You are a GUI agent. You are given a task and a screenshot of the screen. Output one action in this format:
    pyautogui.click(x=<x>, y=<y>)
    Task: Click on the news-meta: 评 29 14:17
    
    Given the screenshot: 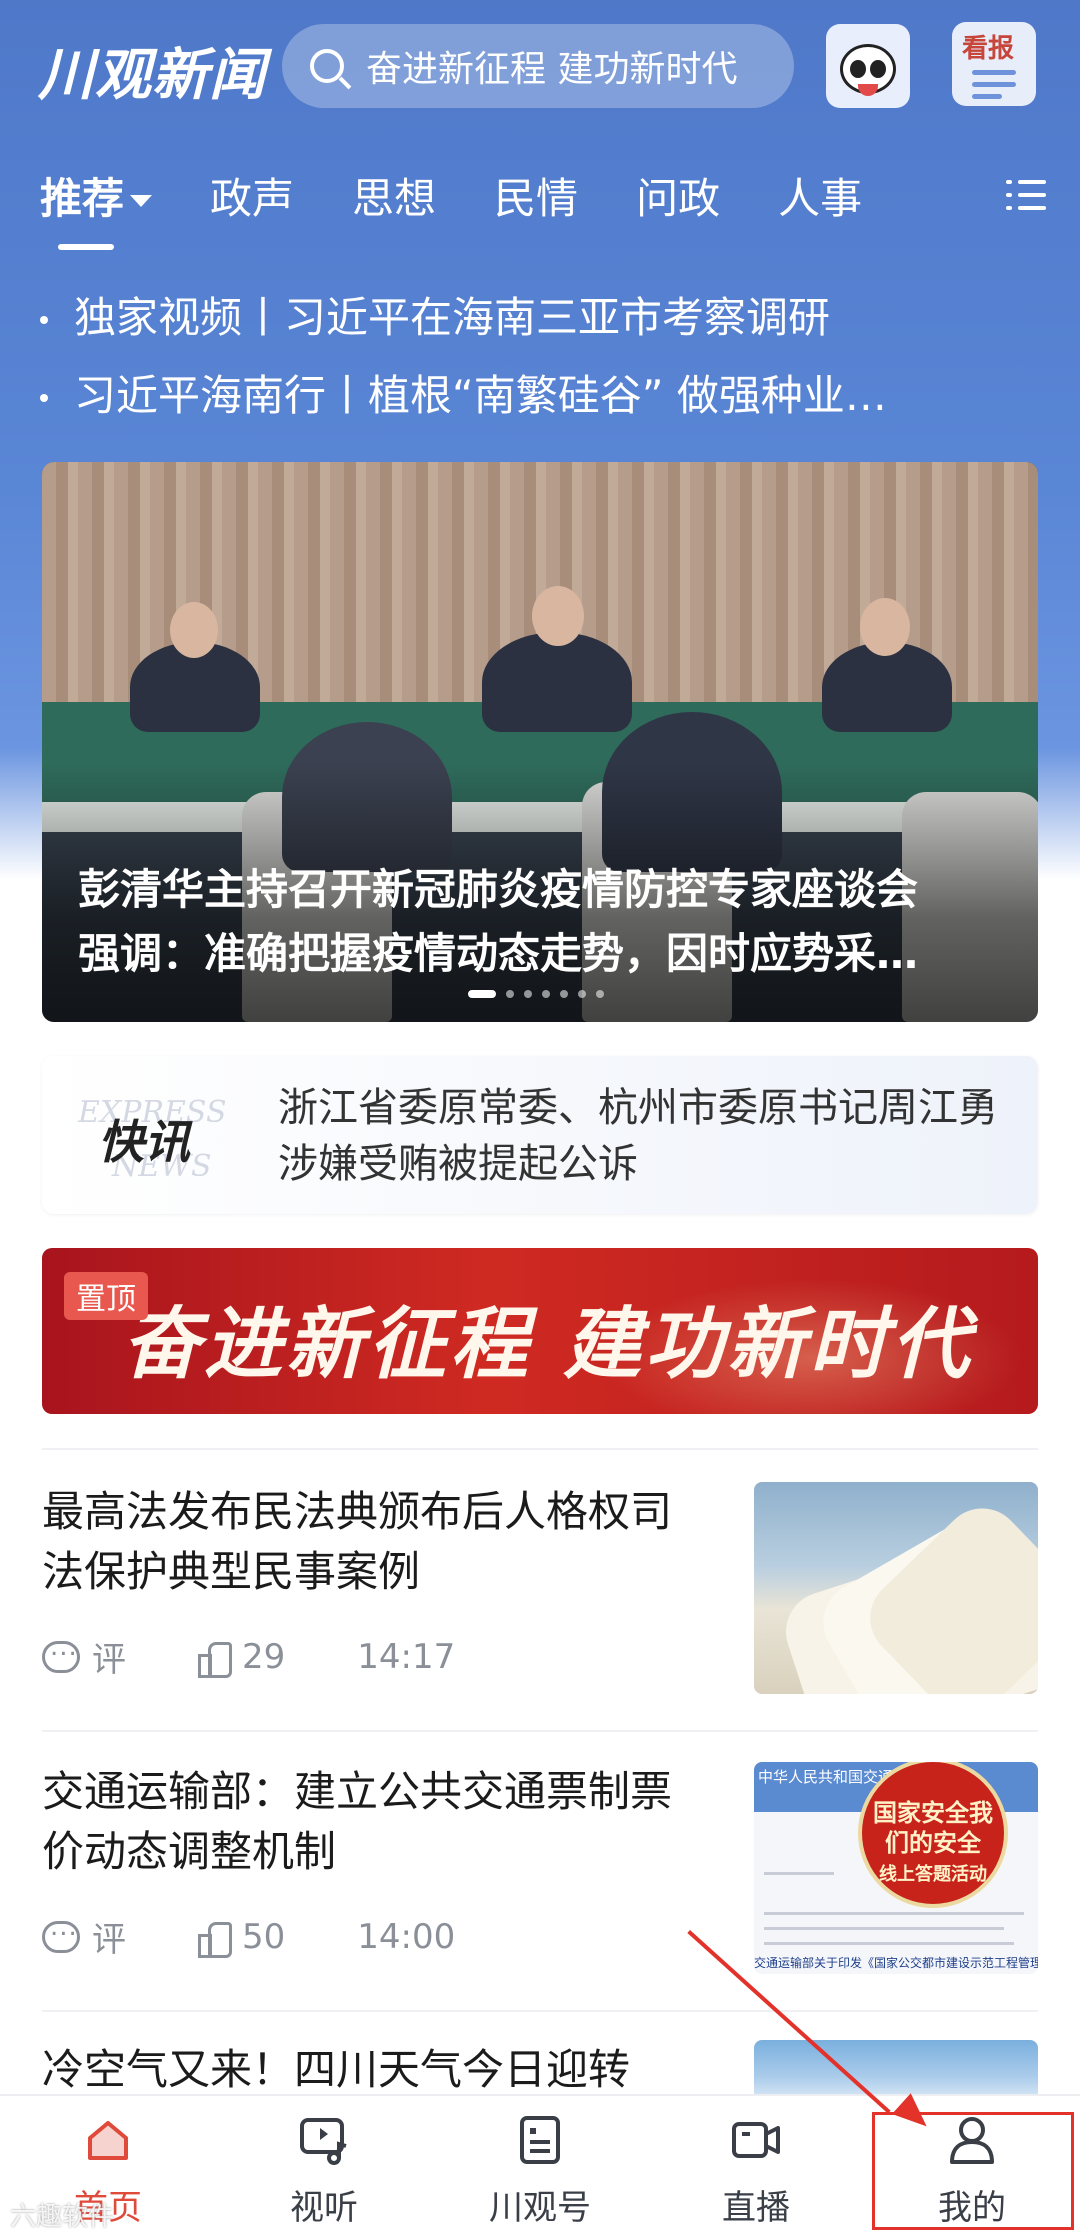 What is the action you would take?
    pyautogui.click(x=248, y=1656)
    